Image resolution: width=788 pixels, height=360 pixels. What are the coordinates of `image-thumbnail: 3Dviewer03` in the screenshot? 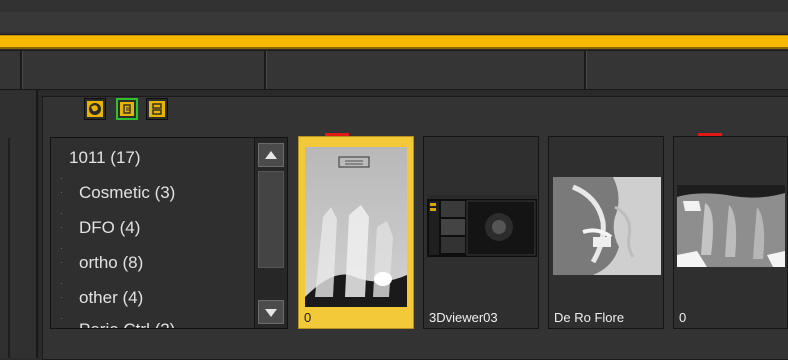 It's located at (481, 232).